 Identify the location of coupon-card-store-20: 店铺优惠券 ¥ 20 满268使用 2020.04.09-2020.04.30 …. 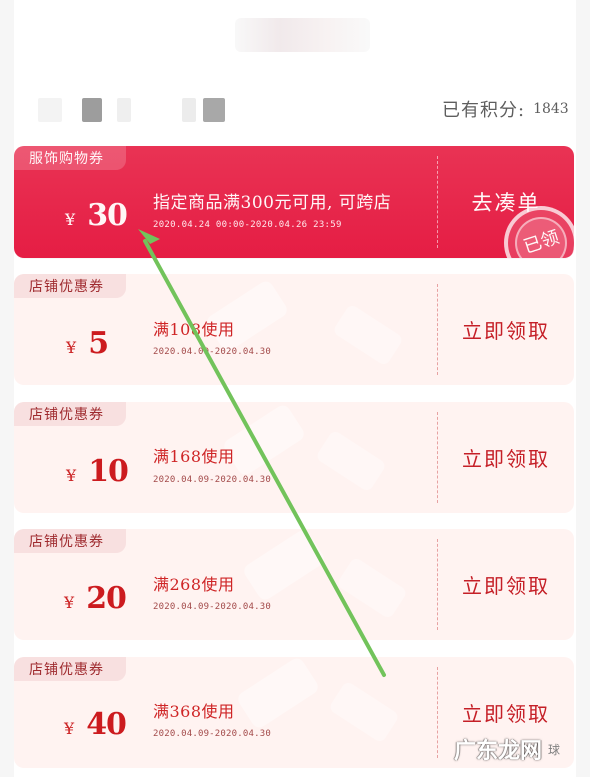
(294, 584).